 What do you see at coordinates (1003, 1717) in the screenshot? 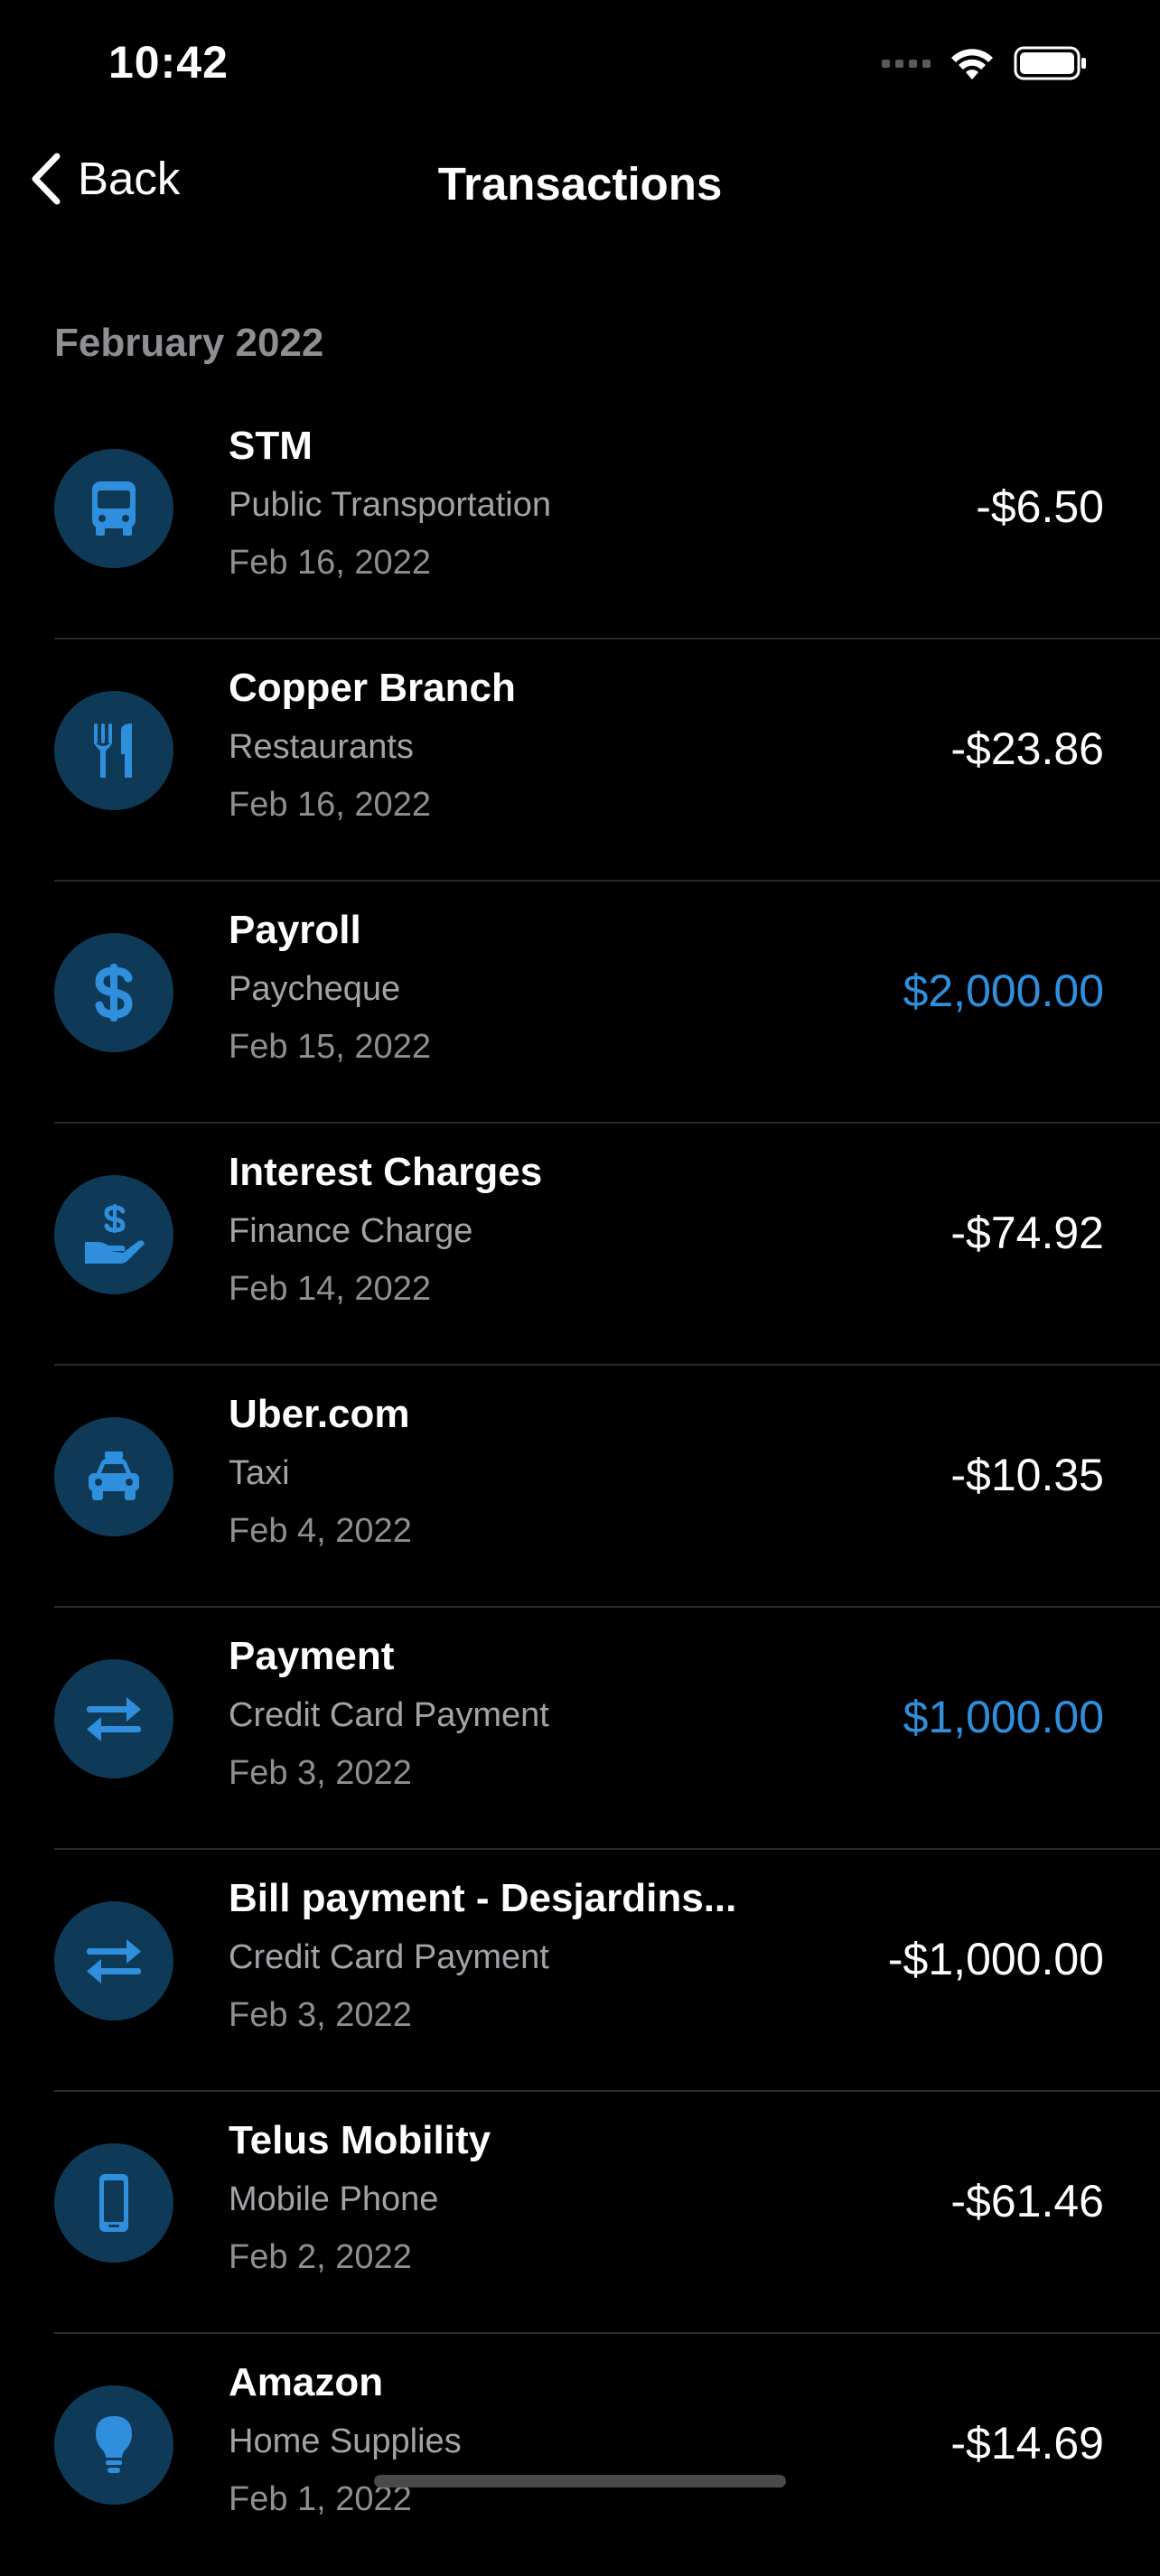
I see `transaction-amount: $1,000.00` at bounding box center [1003, 1717].